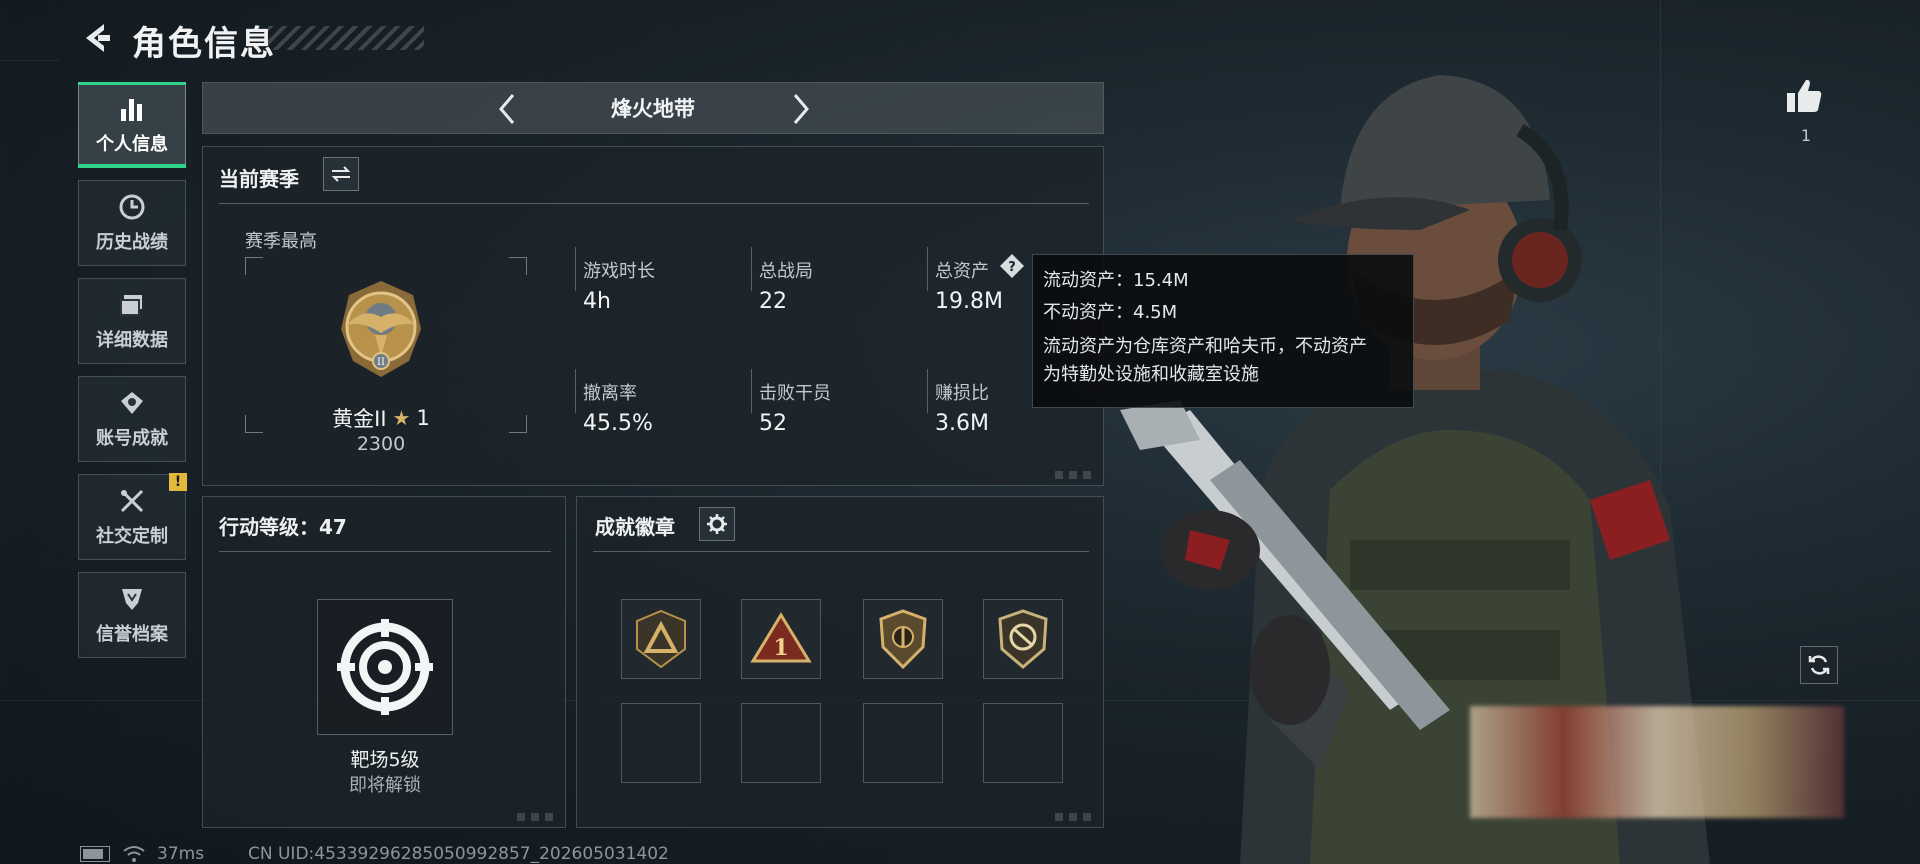 The width and height of the screenshot is (1920, 864). I want to click on no-entry-badge-icon, so click(1023, 639).